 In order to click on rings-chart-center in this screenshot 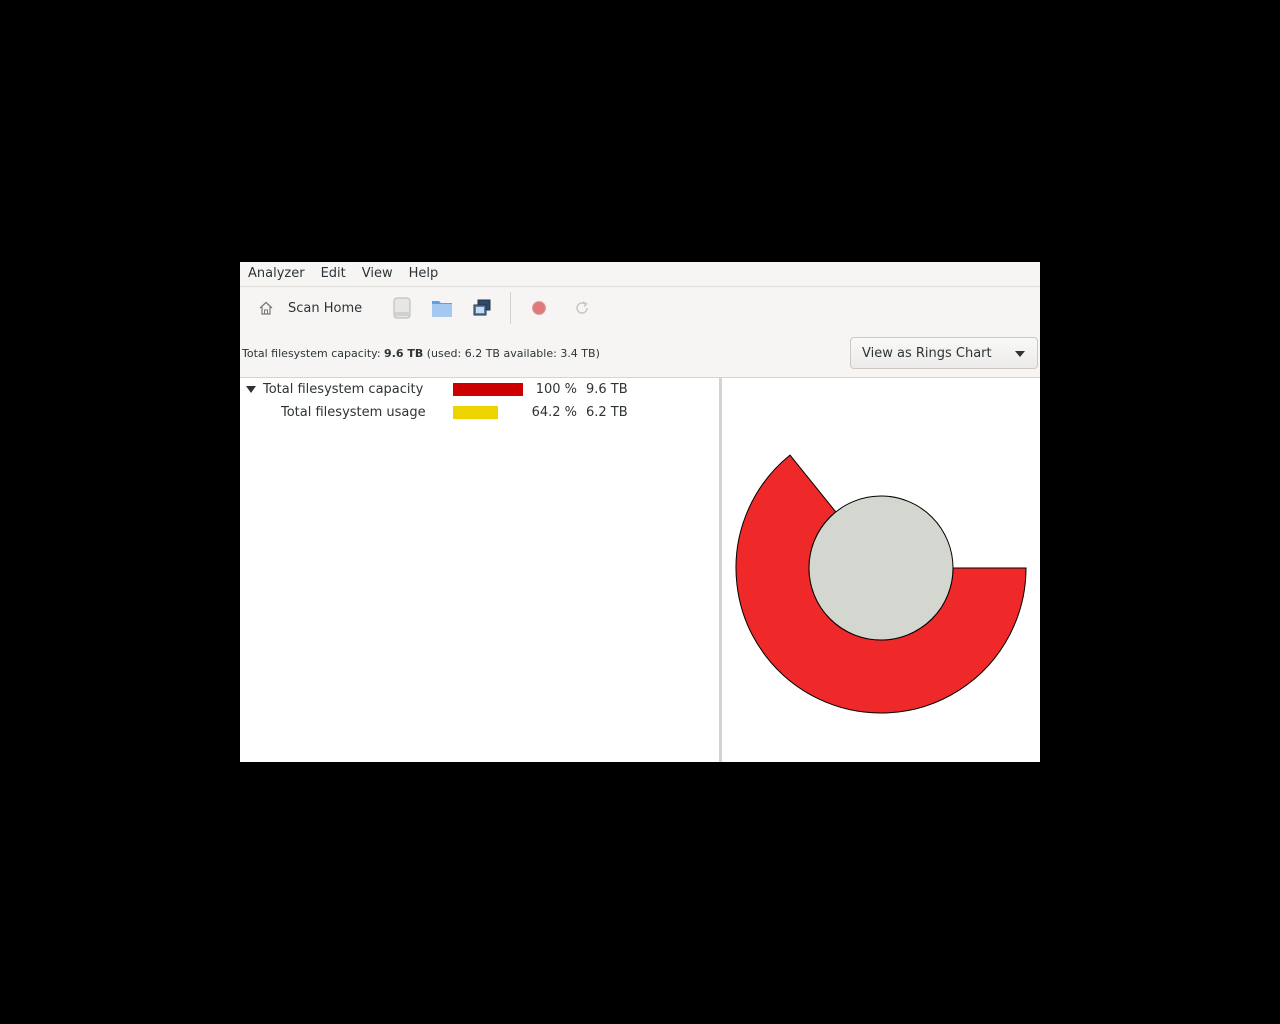, I will do `click(881, 568)`.